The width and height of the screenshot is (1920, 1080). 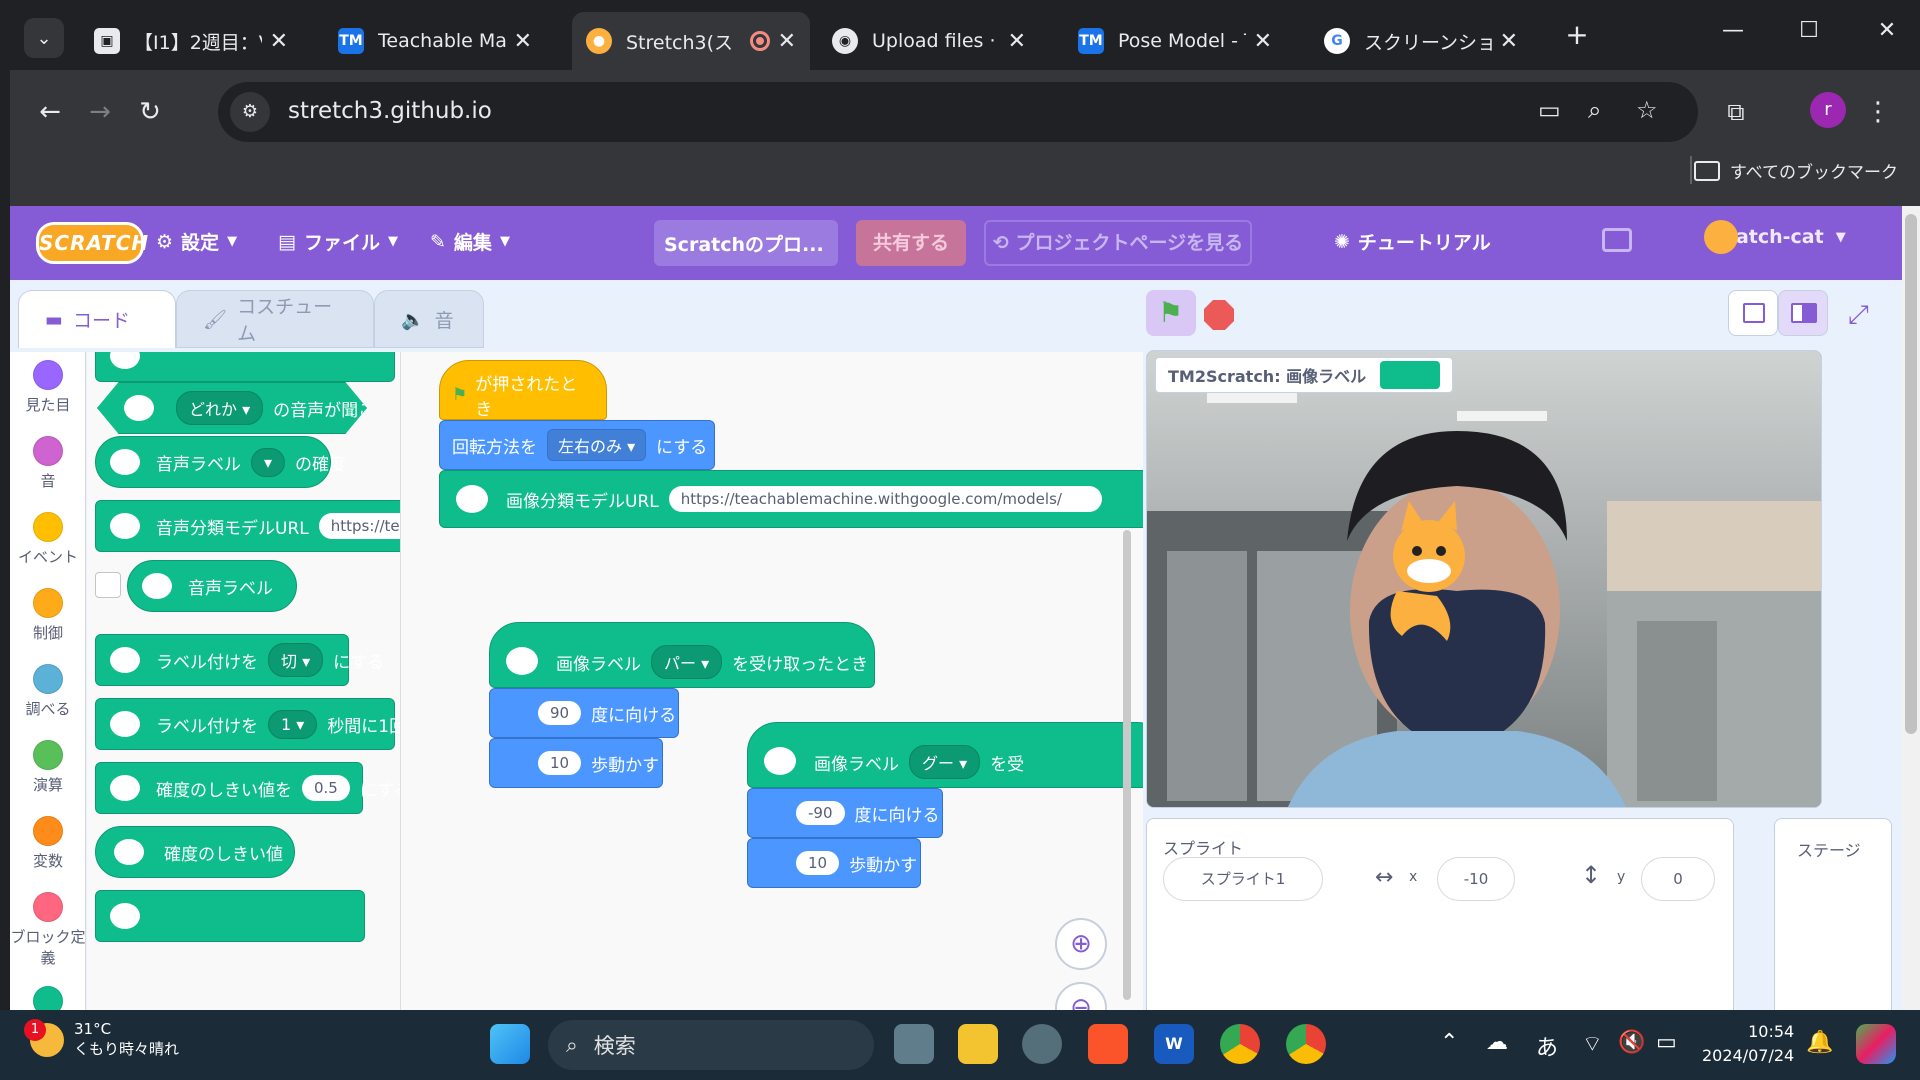 I want to click on sprite-name-input: スプライト1, so click(x=1243, y=879).